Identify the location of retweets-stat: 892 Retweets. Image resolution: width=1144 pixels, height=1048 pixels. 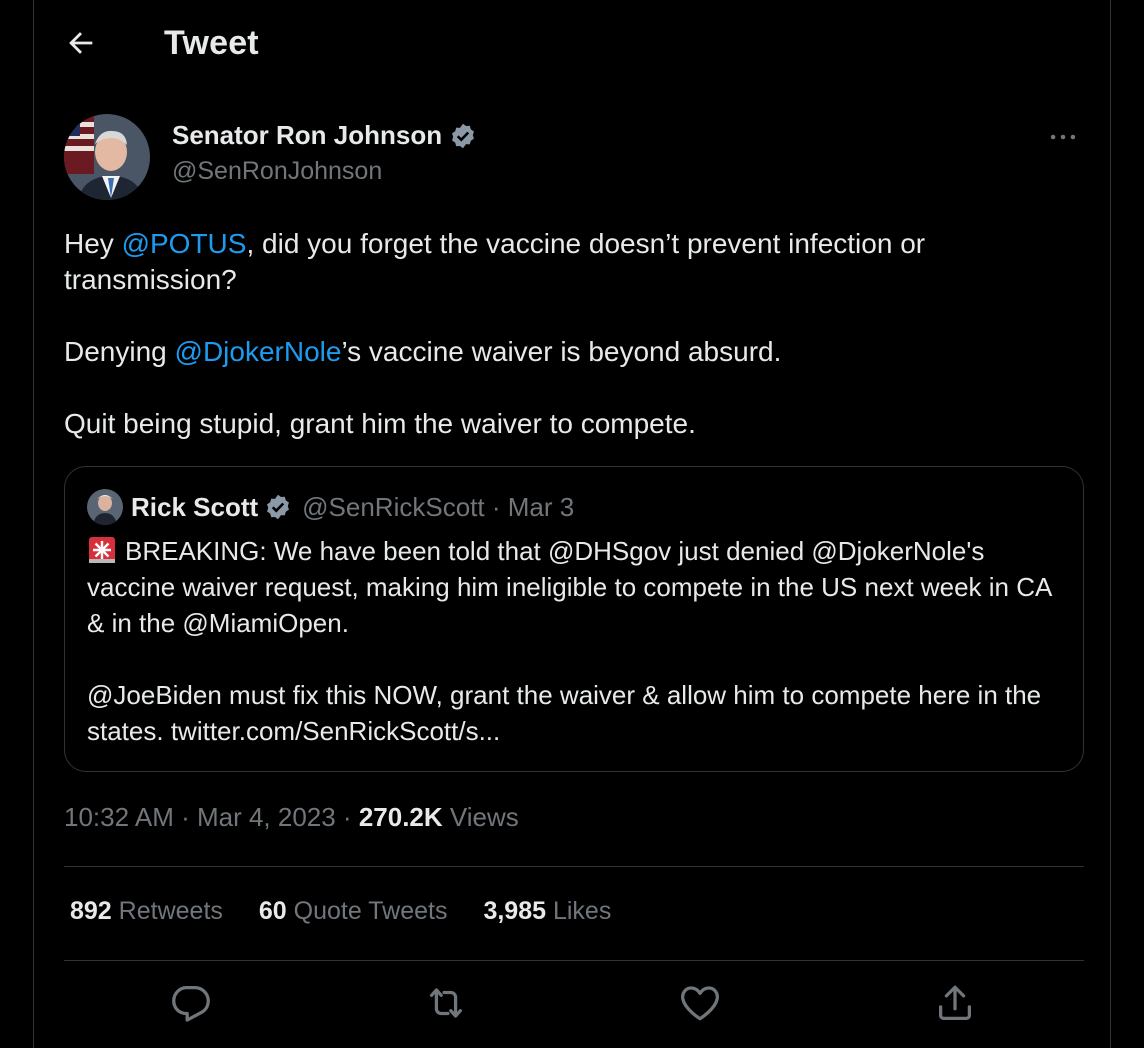
(146, 911).